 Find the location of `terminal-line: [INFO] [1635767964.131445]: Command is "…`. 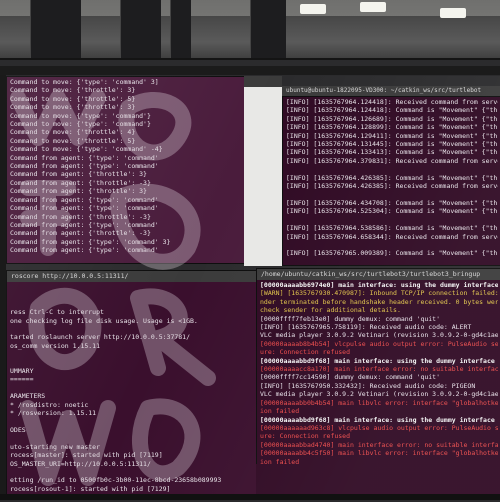

terminal-line: [INFO] [1635767964.131445]: Command is "… is located at coordinates (392, 144).